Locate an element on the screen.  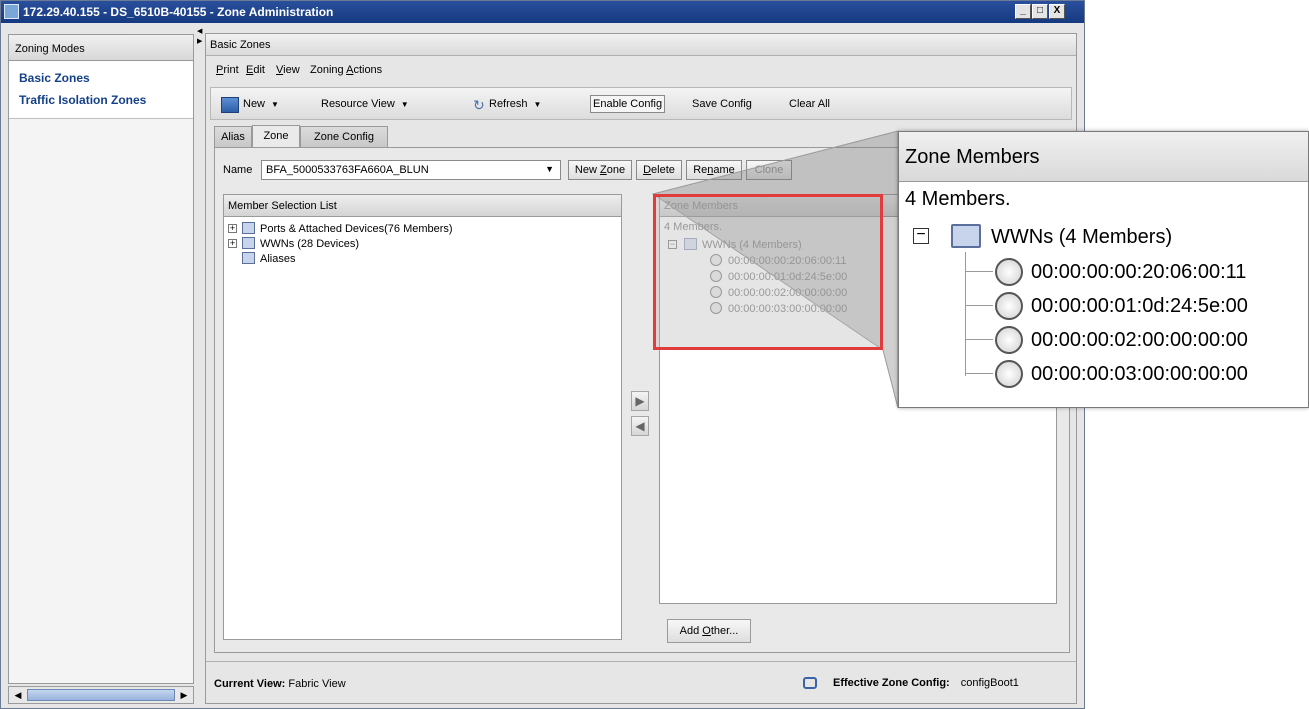
current-view-label: Current View: is located at coordinates (250, 684).